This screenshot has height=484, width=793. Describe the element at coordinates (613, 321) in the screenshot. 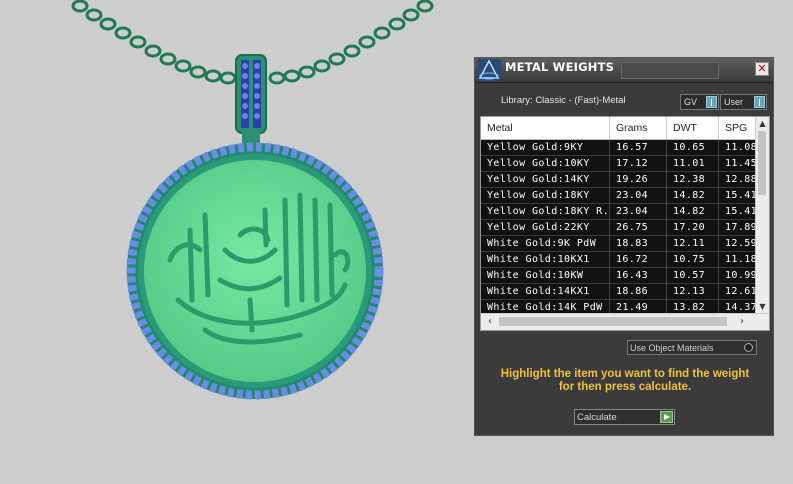

I see `horizontal-scroll-thumb` at that location.